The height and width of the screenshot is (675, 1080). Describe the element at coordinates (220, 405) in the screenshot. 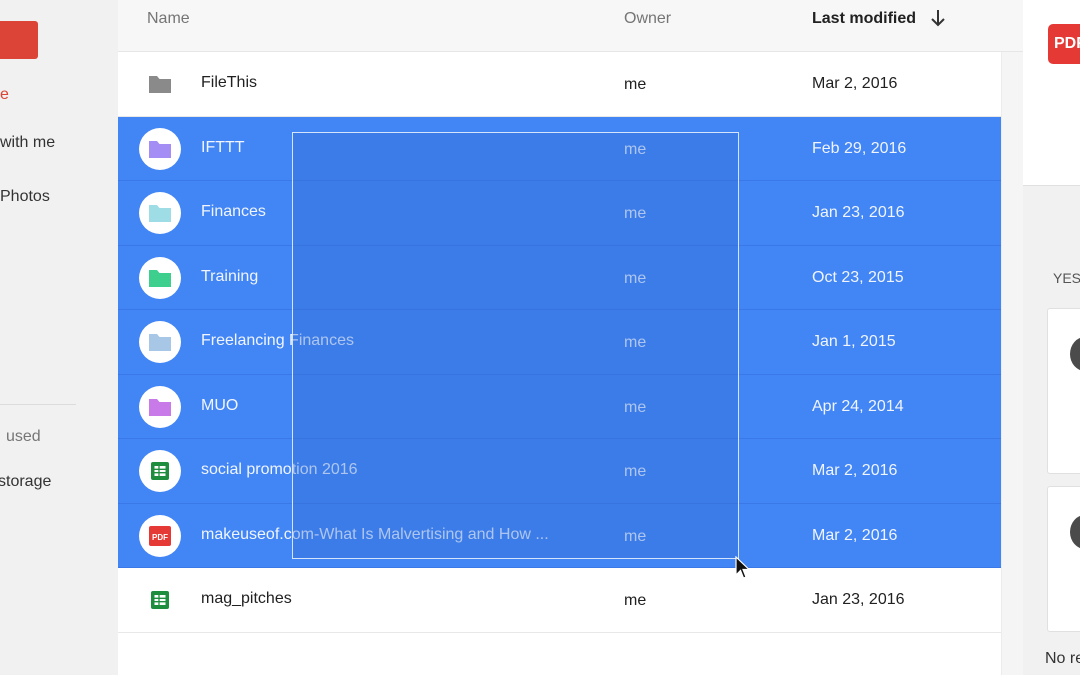

I see `file-name: MUO` at that location.